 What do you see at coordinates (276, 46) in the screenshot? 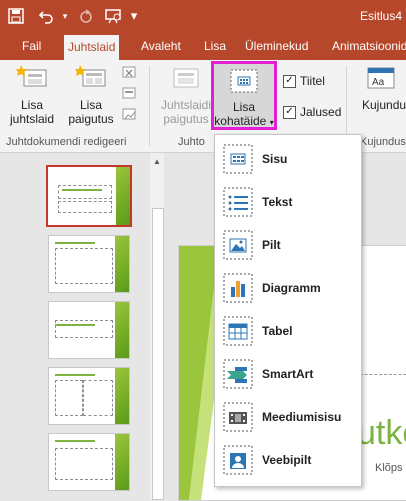
I see `tab-transitions: Üleminekud` at bounding box center [276, 46].